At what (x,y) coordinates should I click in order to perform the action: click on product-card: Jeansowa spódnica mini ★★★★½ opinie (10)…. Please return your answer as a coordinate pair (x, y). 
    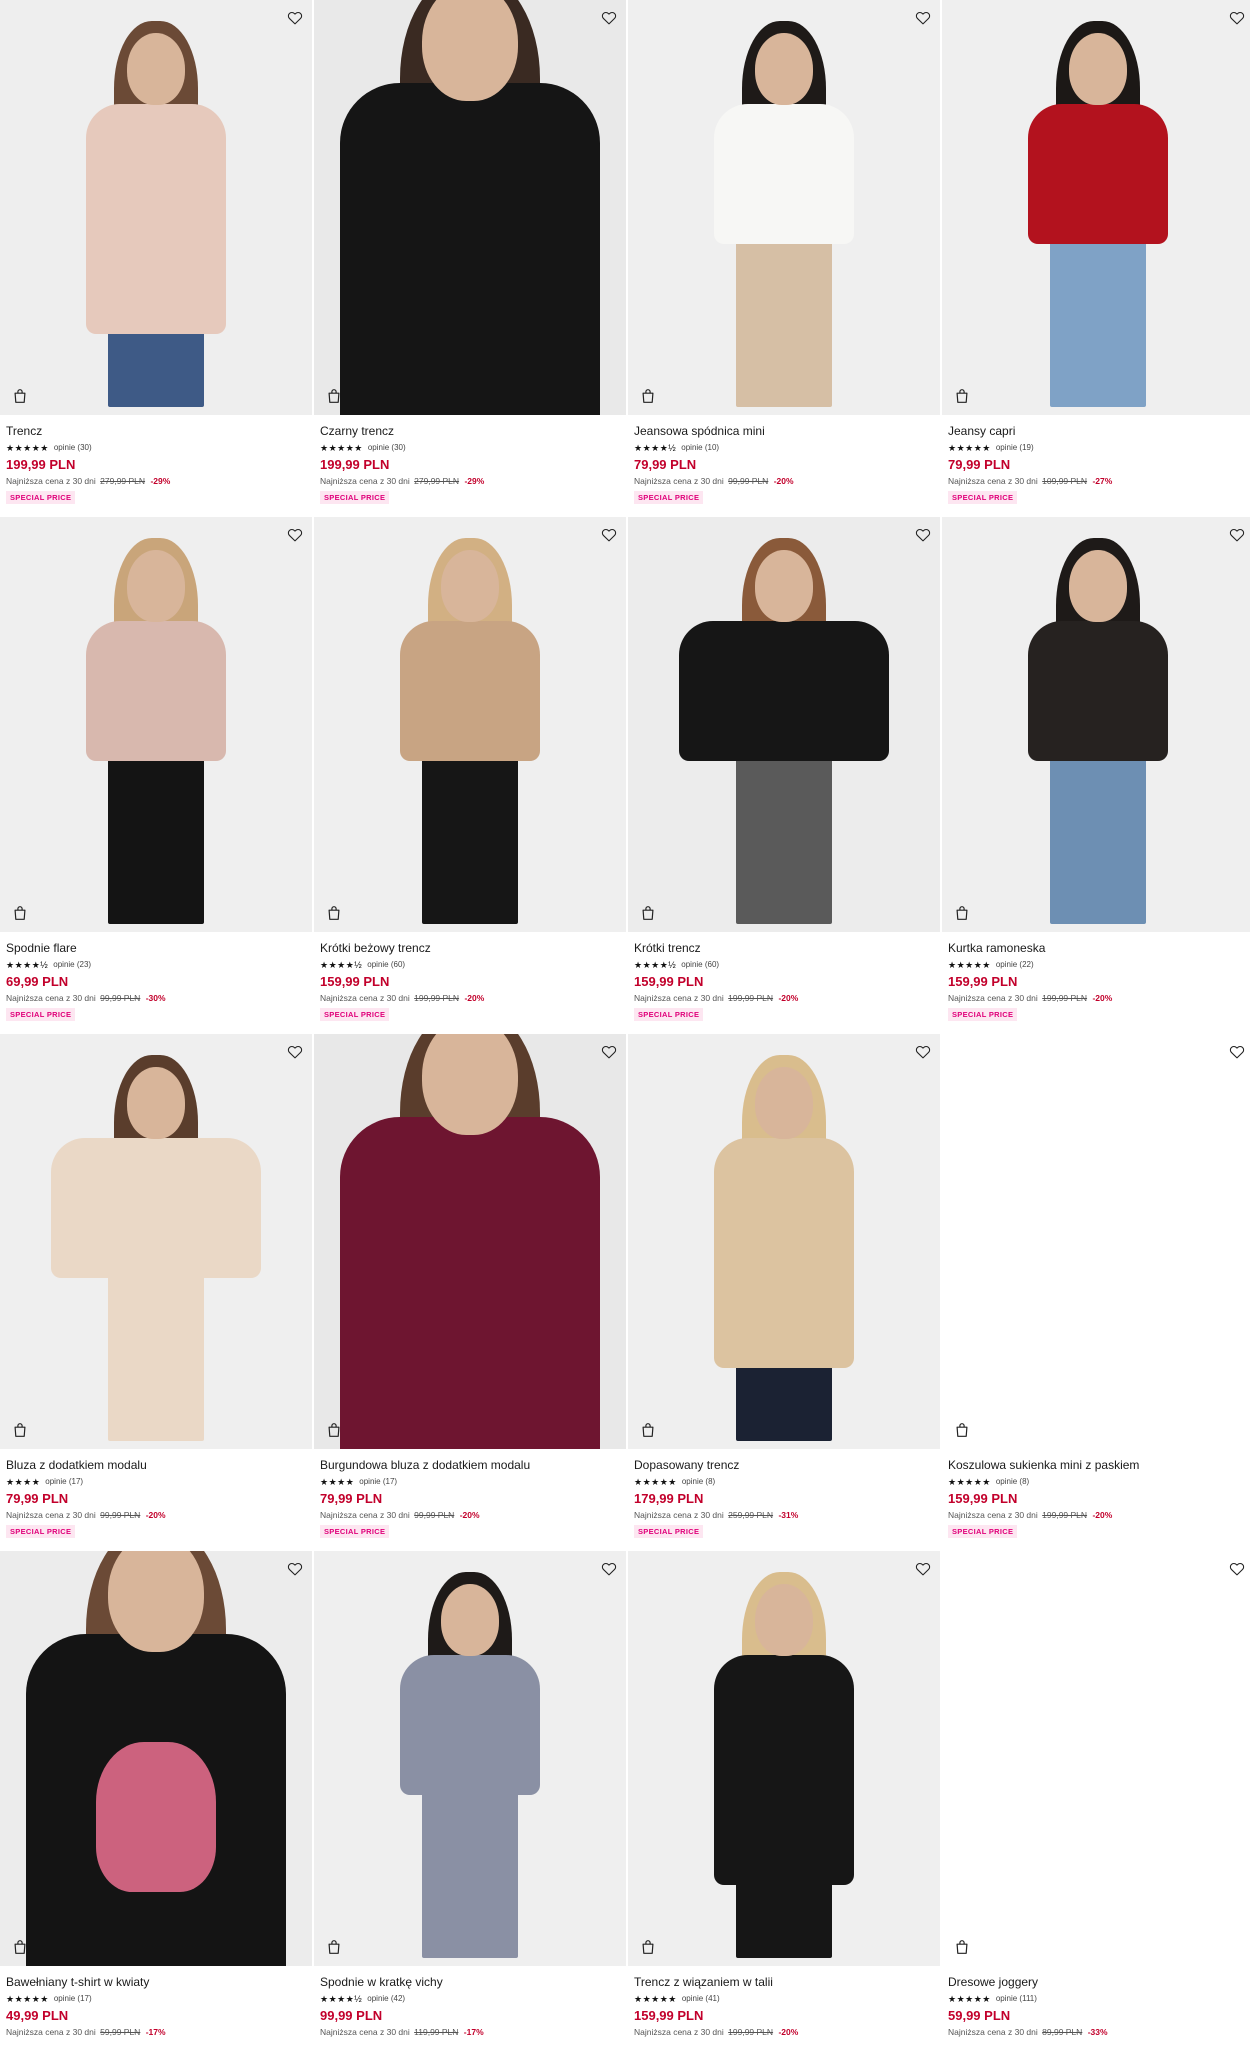
    Looking at the image, I should click on (784, 258).